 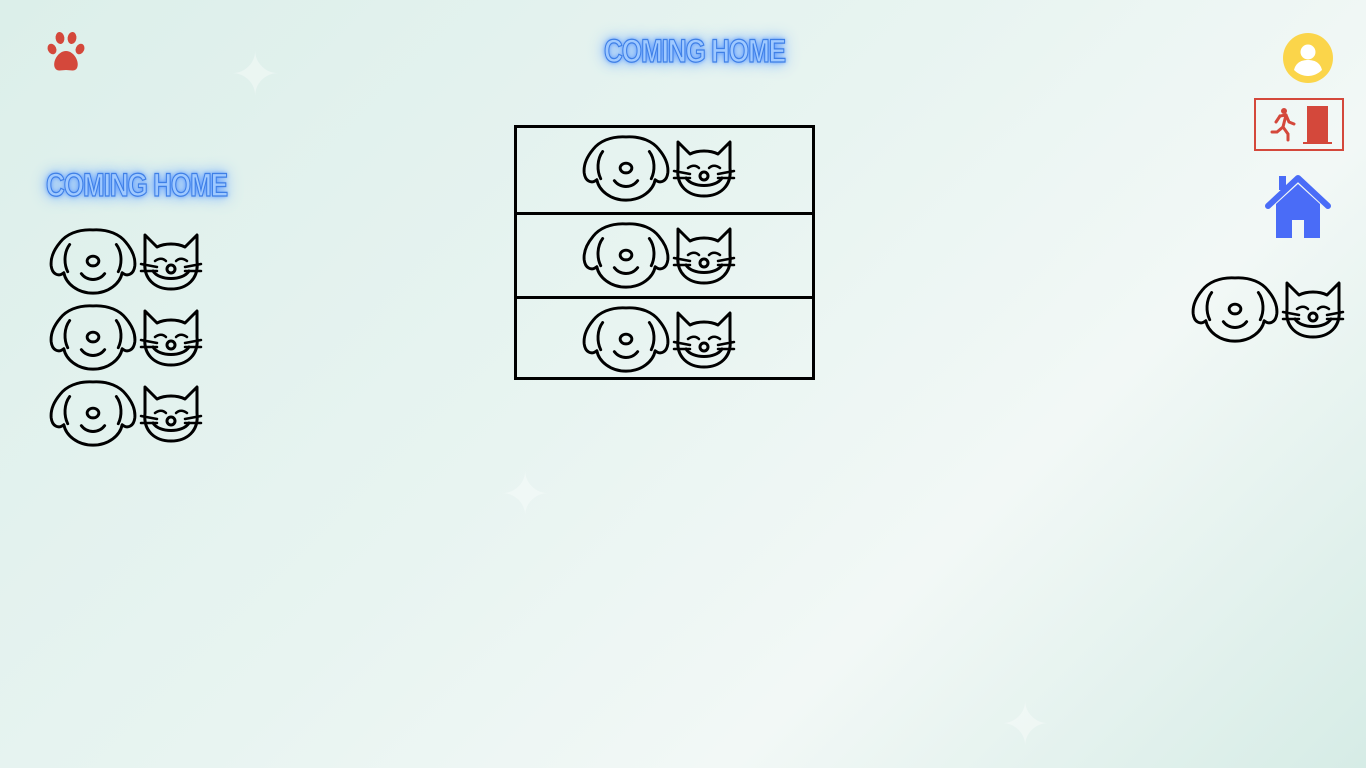 I want to click on page-title: COMING HOME, so click(x=694, y=51).